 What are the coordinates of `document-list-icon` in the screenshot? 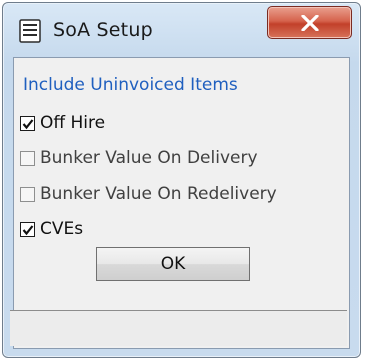 It's located at (30, 31).